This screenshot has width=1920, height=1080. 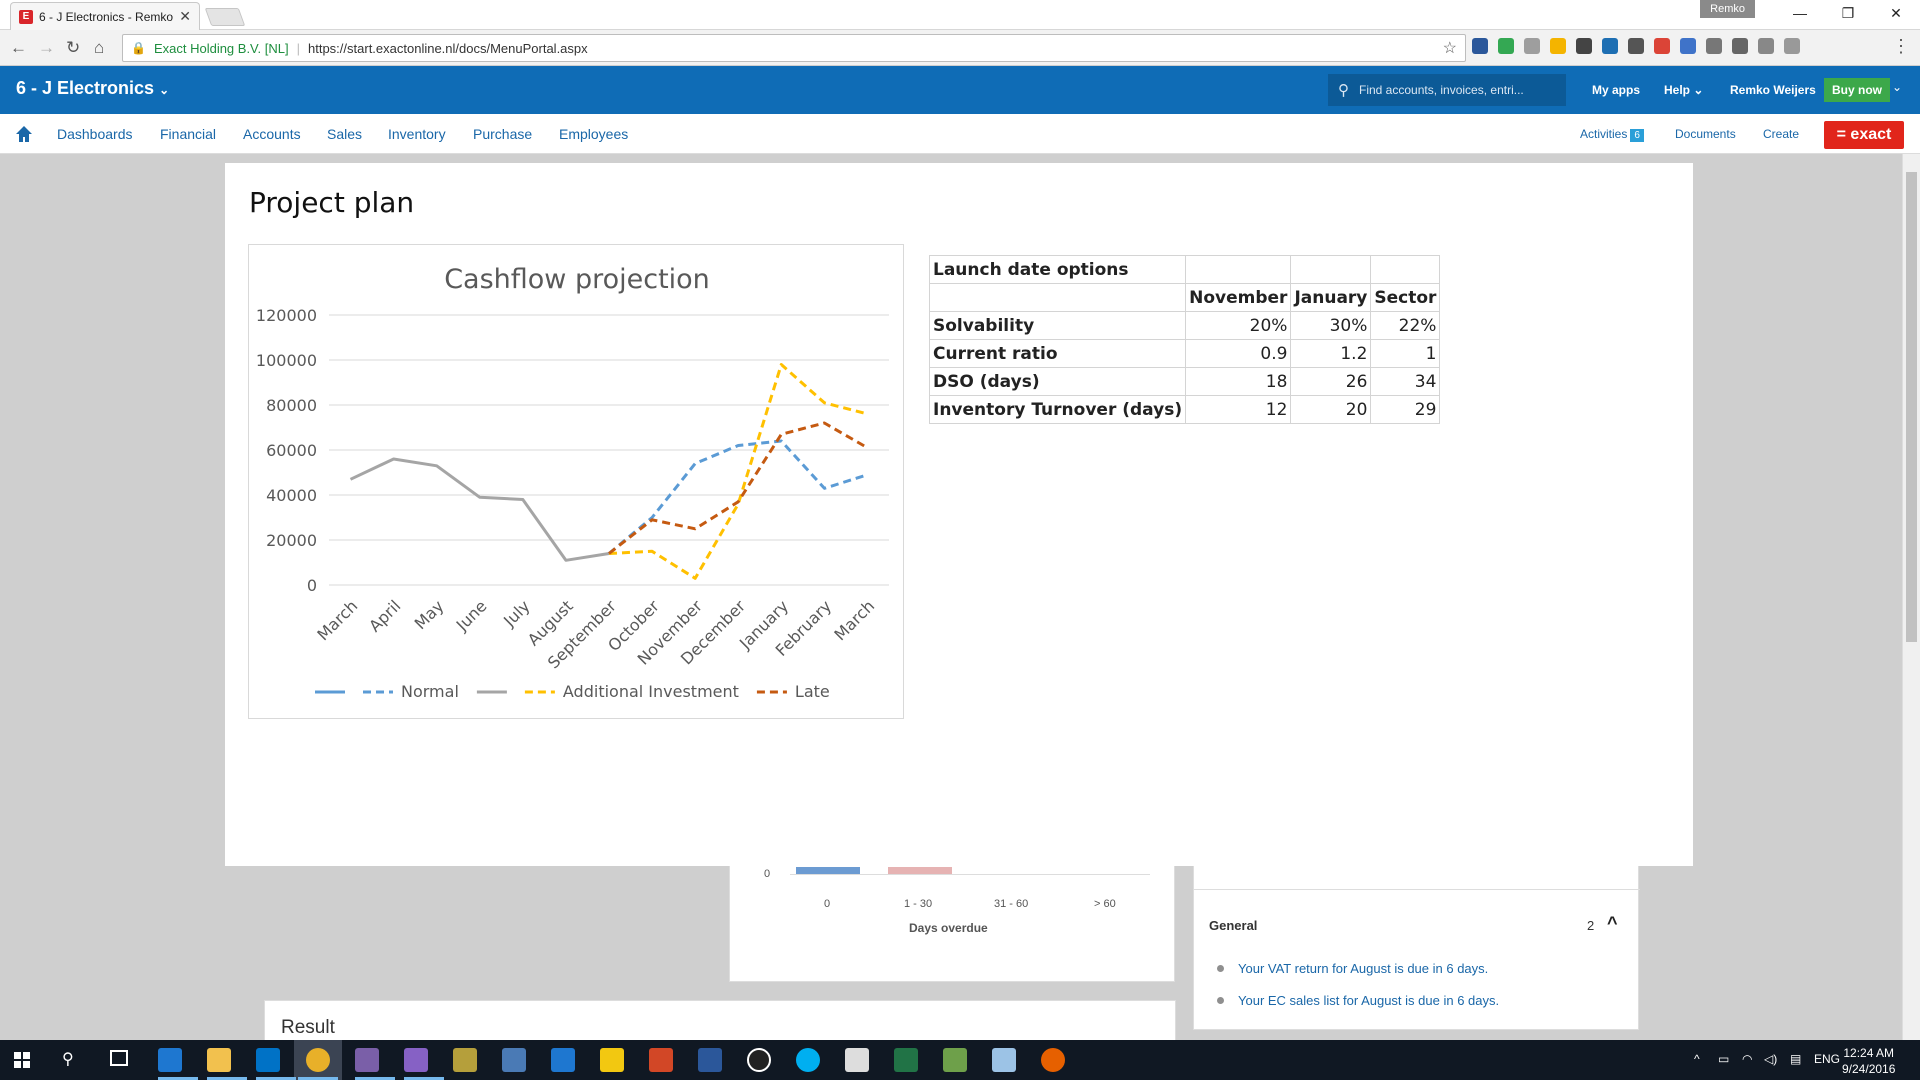 I want to click on forward-icon: →, so click(x=46, y=48).